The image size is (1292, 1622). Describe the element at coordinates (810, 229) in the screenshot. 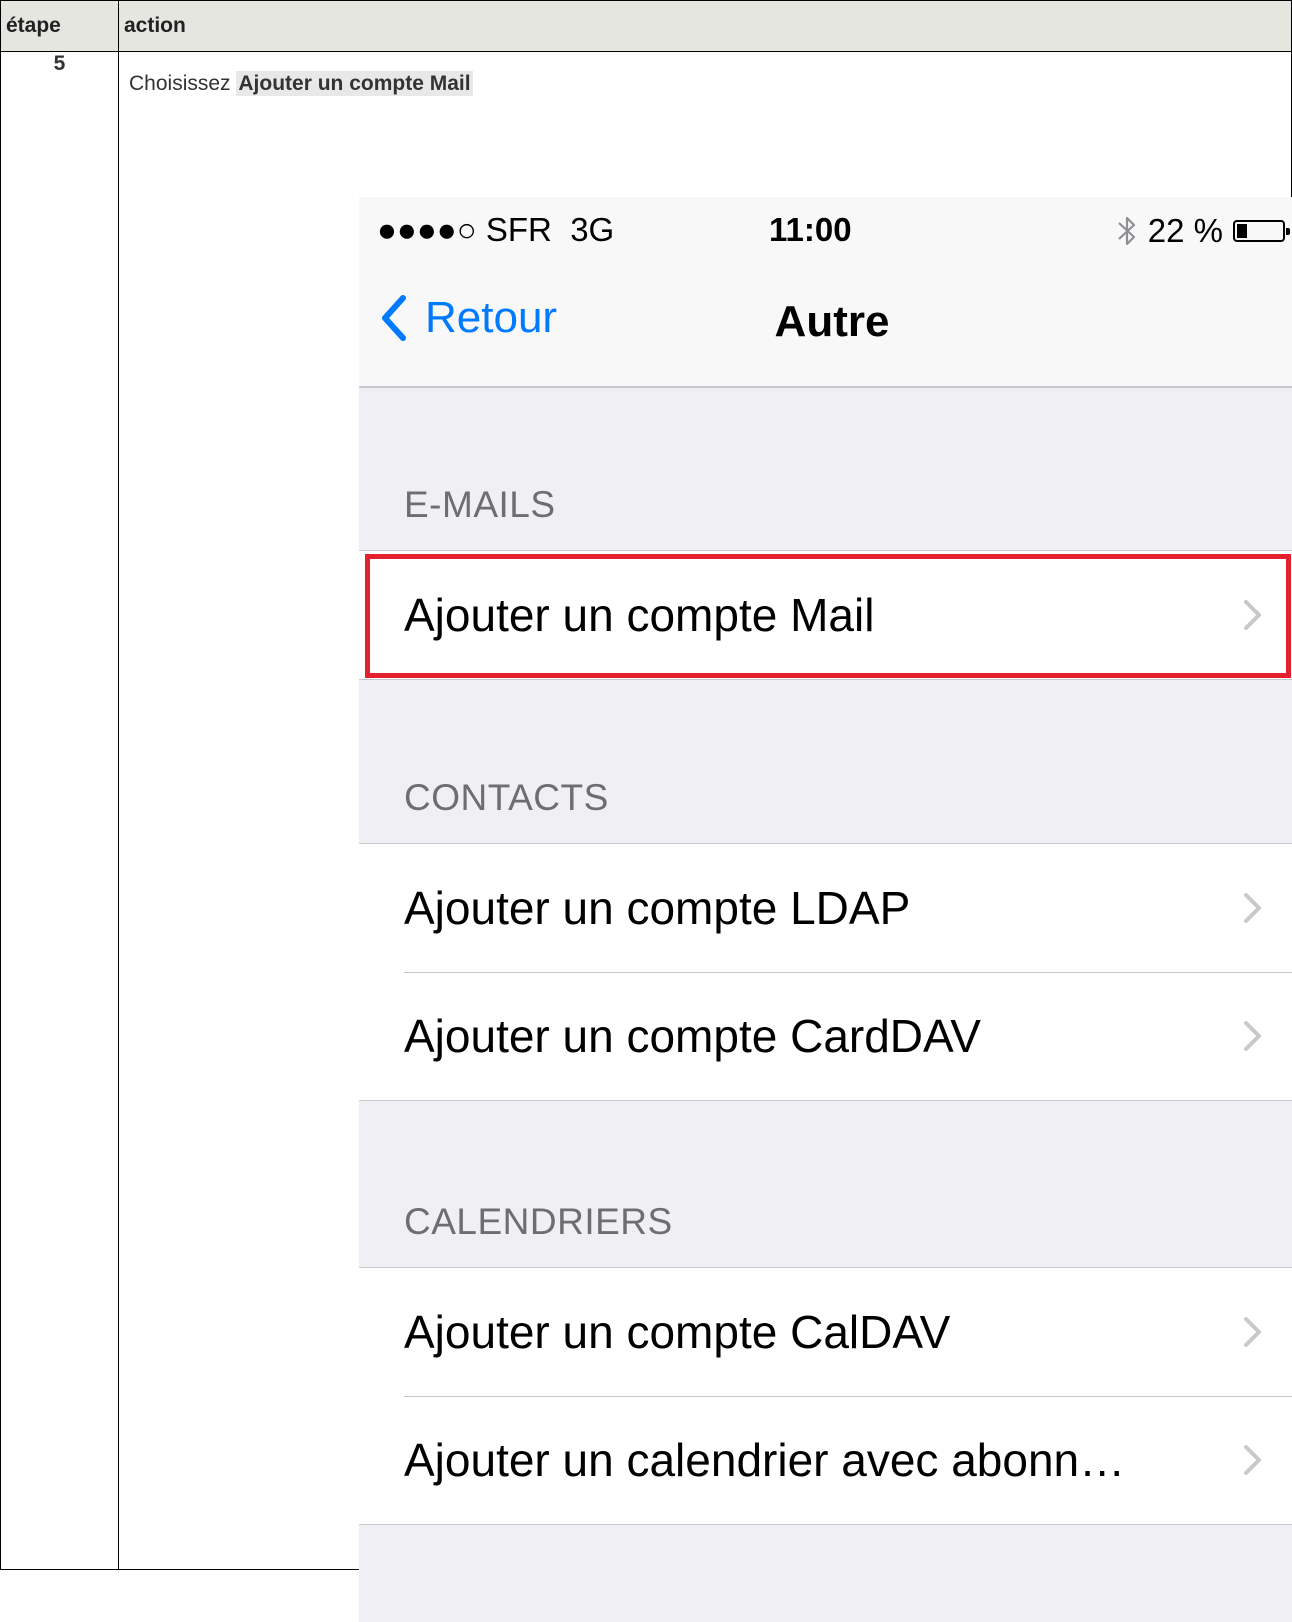

I see `status-time: 11:00` at that location.